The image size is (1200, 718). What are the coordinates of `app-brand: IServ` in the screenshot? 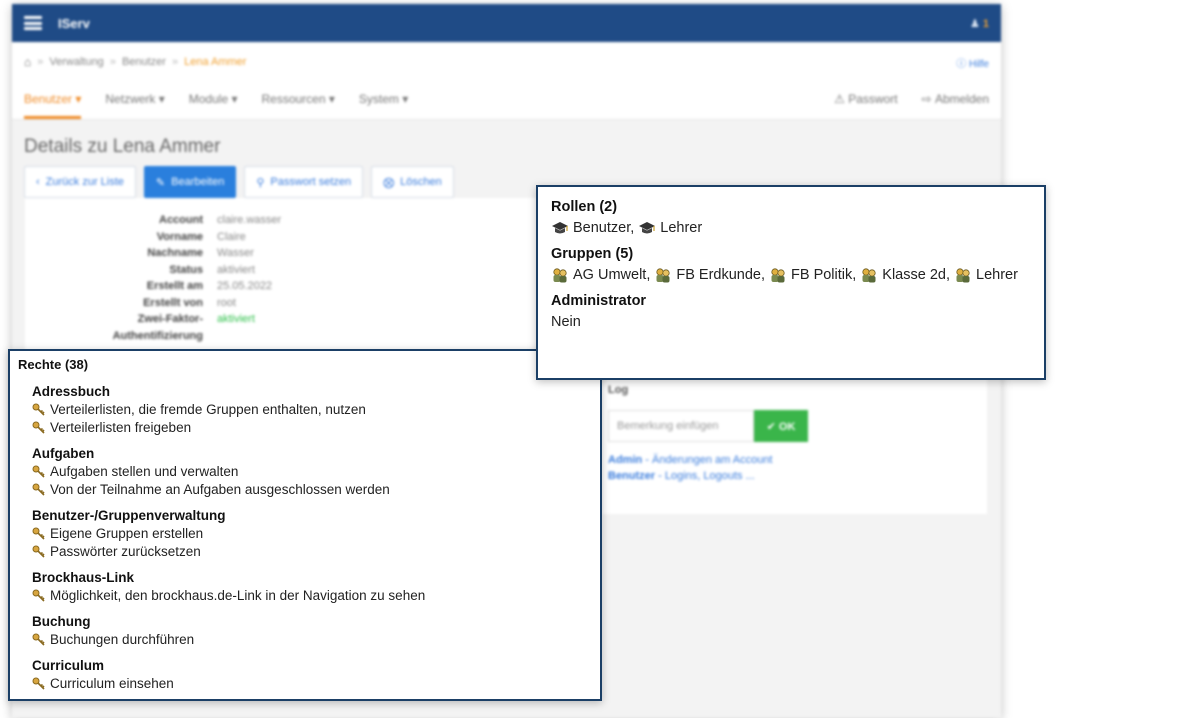 It's located at (74, 23).